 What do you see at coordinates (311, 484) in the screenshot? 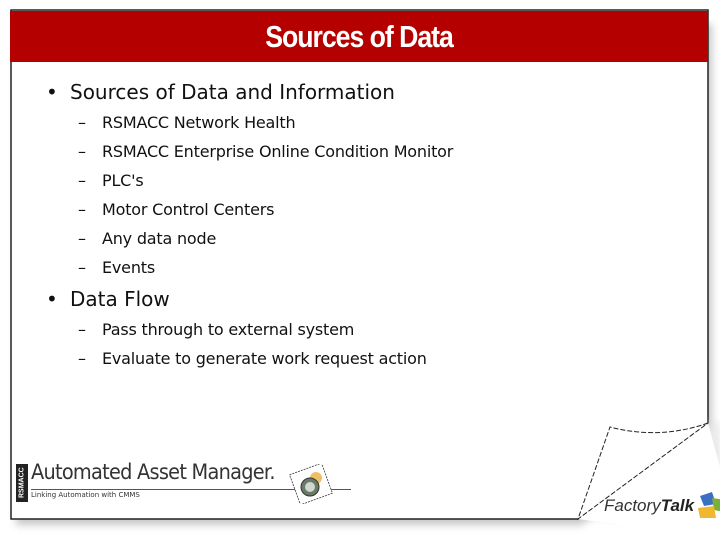
I see `globe-stamp-icon` at bounding box center [311, 484].